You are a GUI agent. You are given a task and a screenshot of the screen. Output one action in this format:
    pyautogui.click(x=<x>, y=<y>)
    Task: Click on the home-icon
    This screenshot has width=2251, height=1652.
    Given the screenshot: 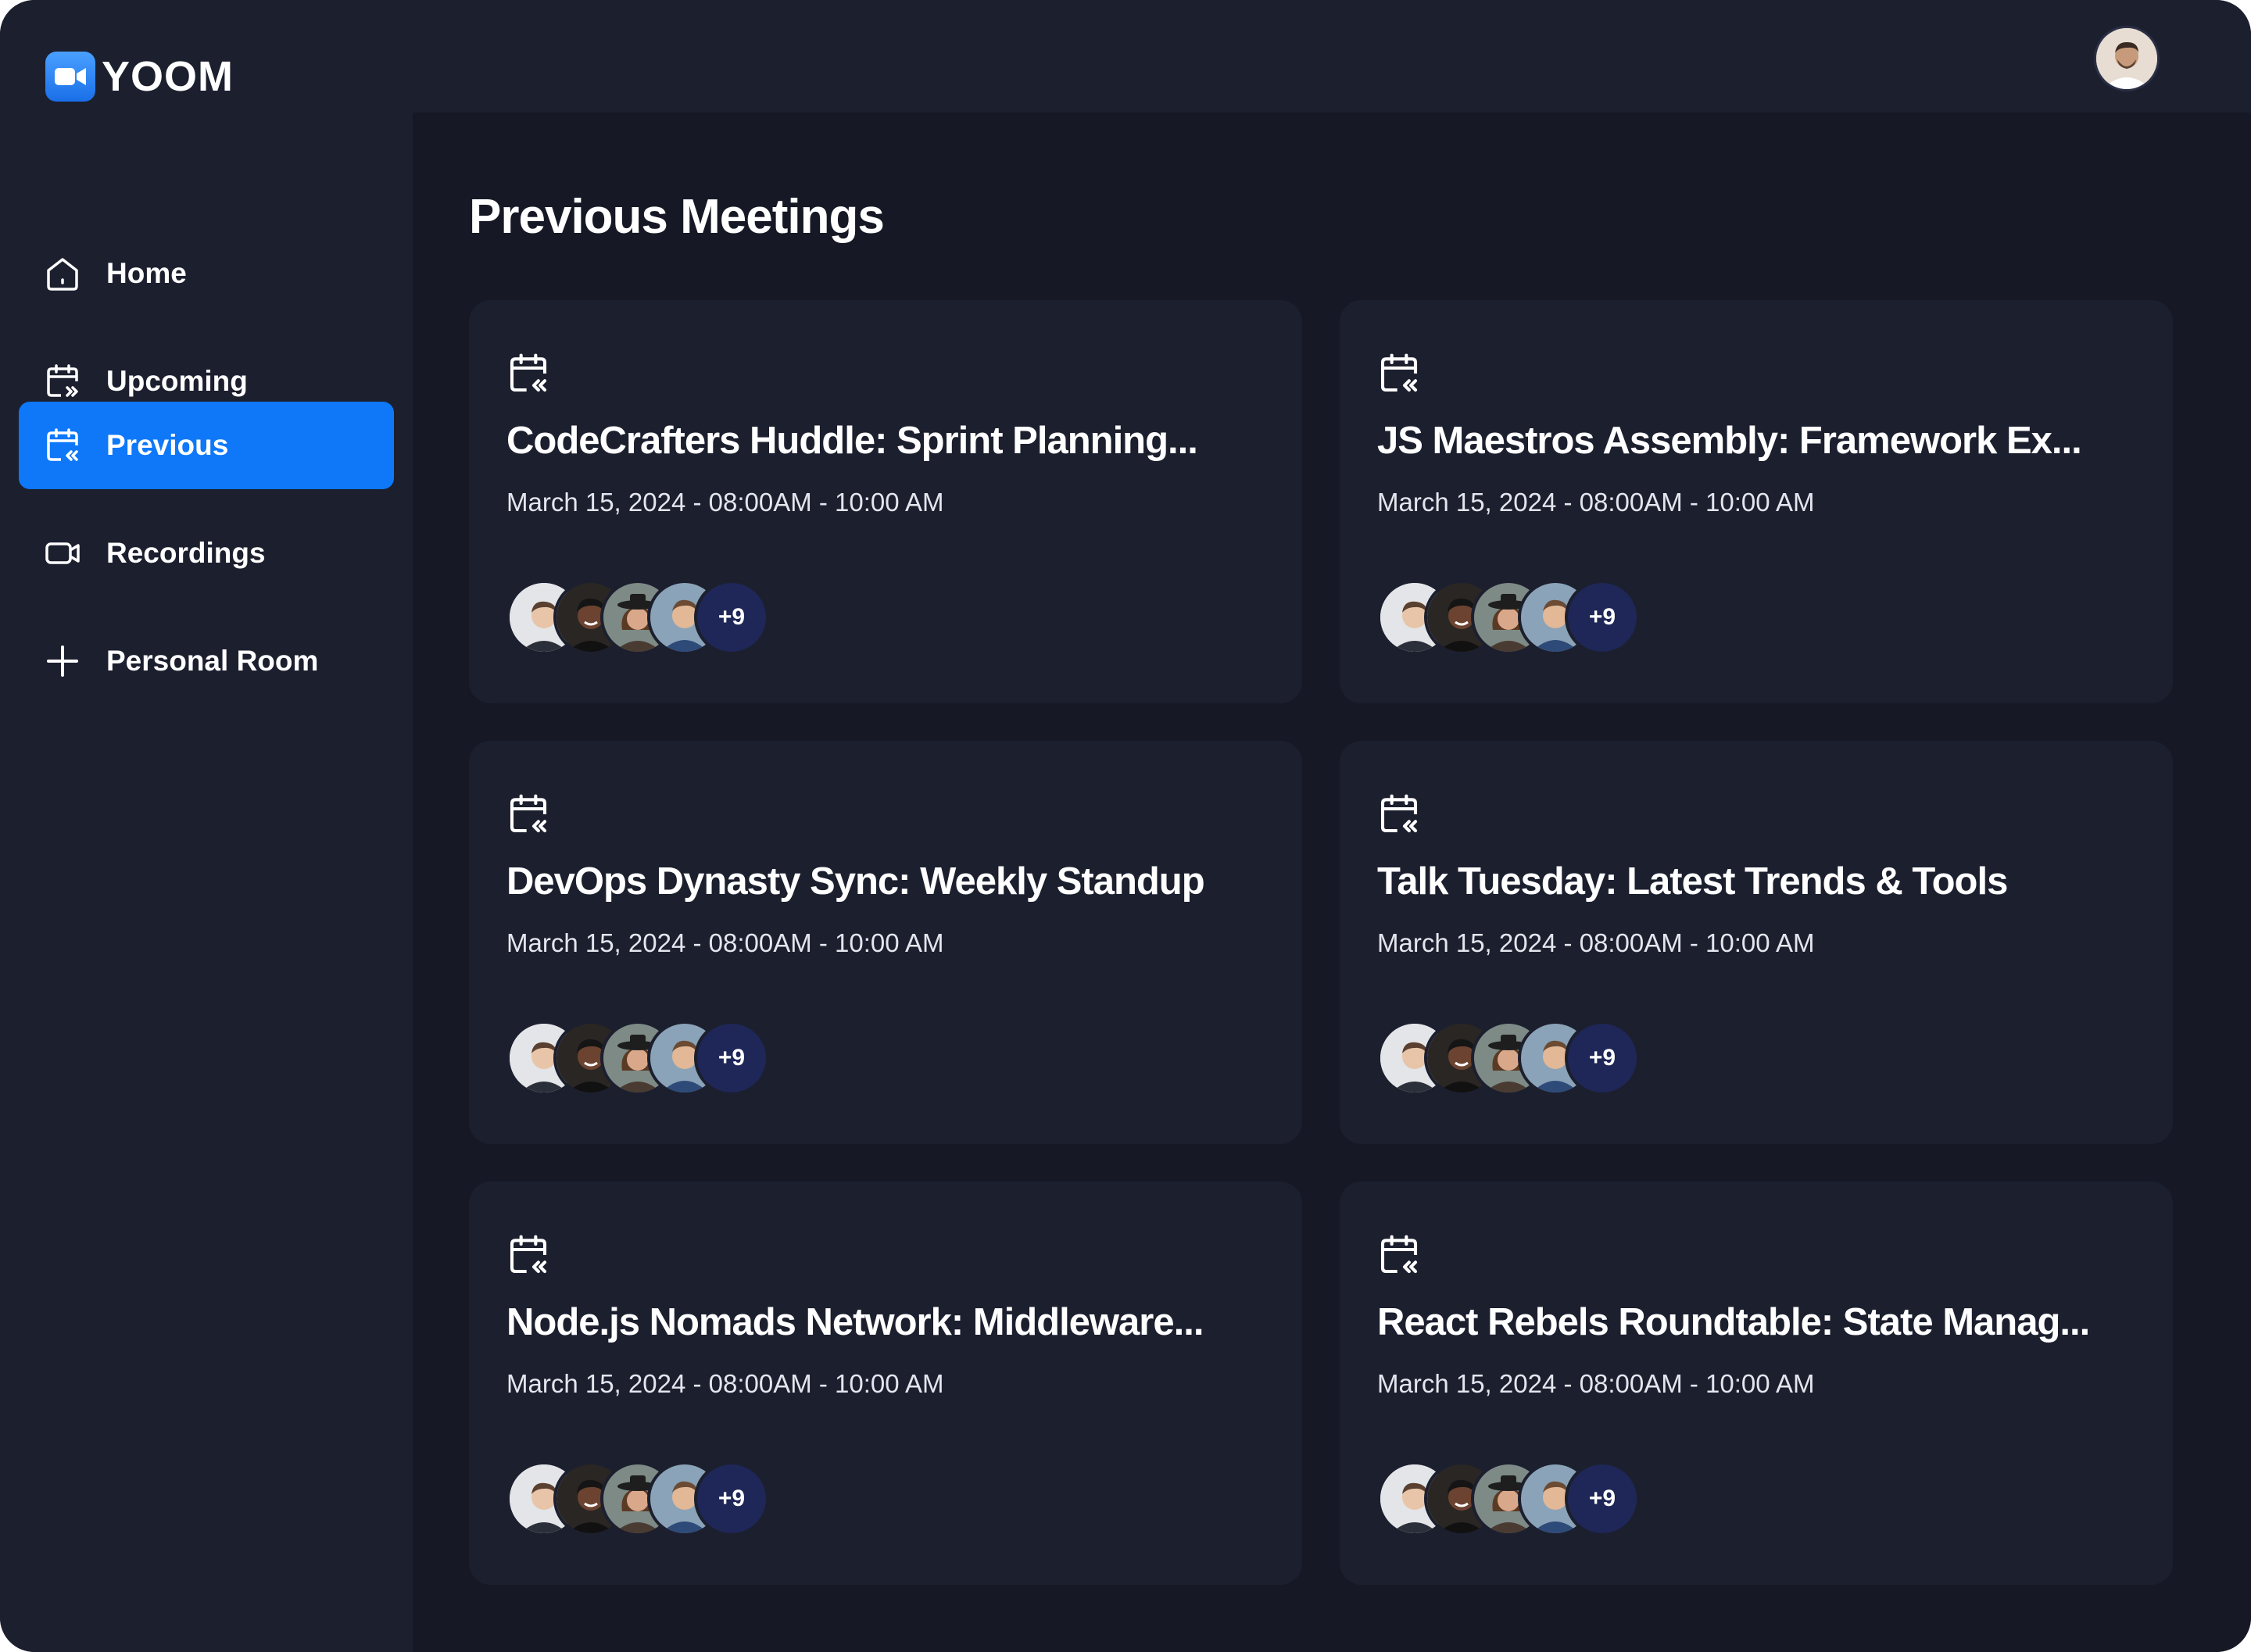 What is the action you would take?
    pyautogui.click(x=63, y=274)
    